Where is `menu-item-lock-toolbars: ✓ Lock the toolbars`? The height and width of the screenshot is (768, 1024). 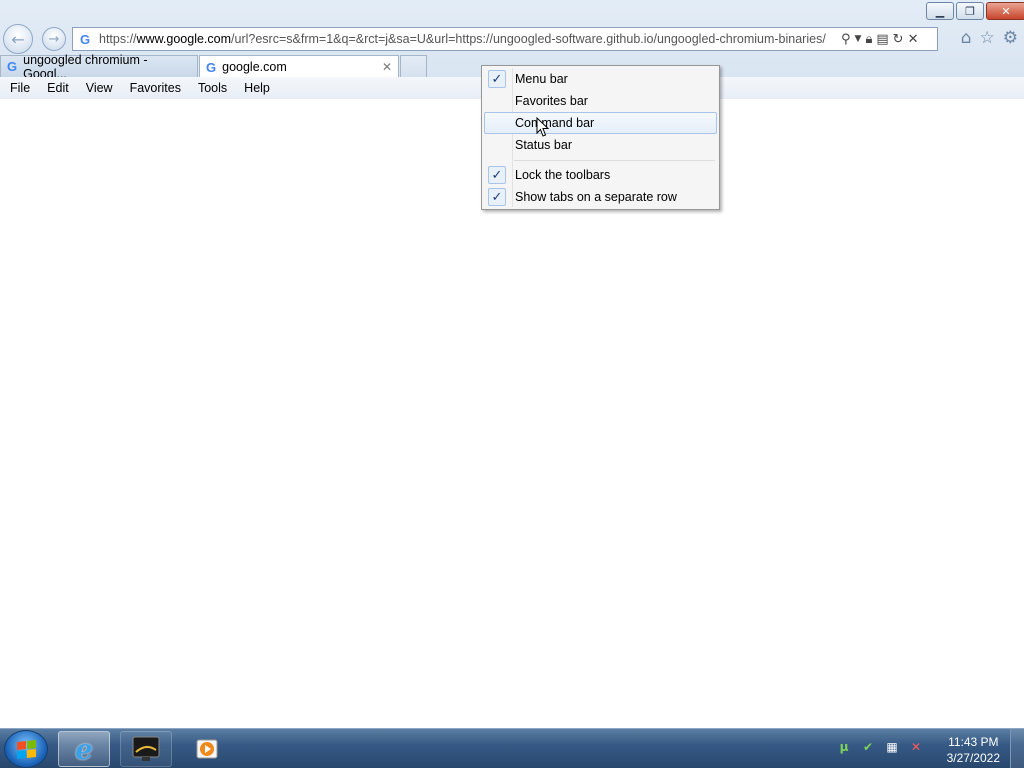 menu-item-lock-toolbars: ✓ Lock the toolbars is located at coordinates (600, 175).